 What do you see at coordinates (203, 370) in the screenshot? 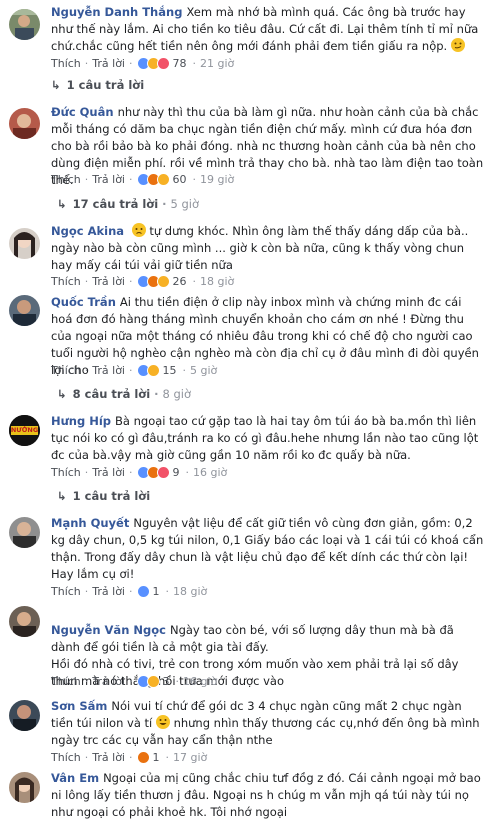
I see `comment-time: 5 giờ` at bounding box center [203, 370].